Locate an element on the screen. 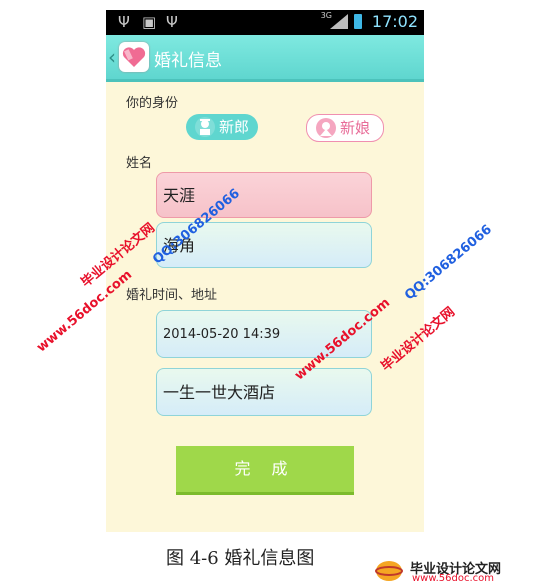 The height and width of the screenshot is (588, 539). android-icon: ▣ is located at coordinates (149, 22).